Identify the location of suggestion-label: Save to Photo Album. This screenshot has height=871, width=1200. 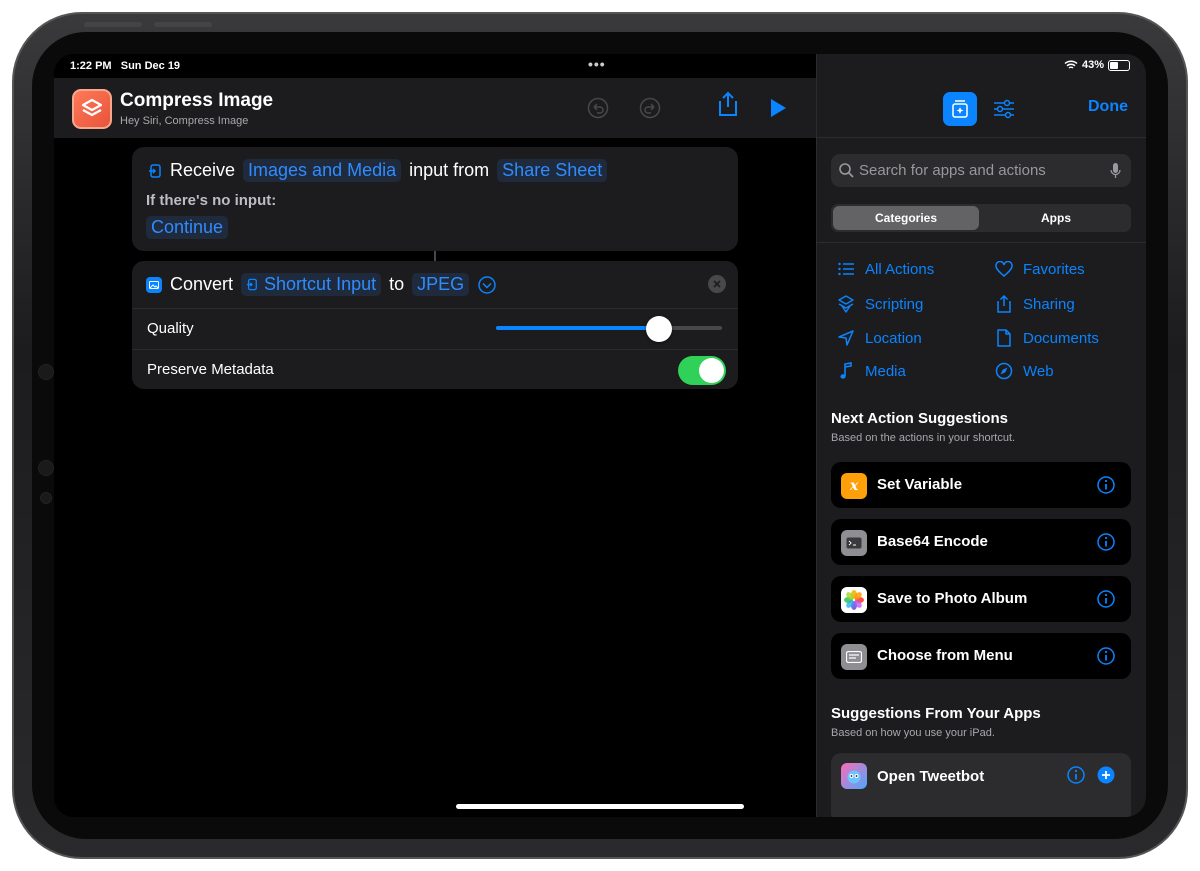
(952, 598).